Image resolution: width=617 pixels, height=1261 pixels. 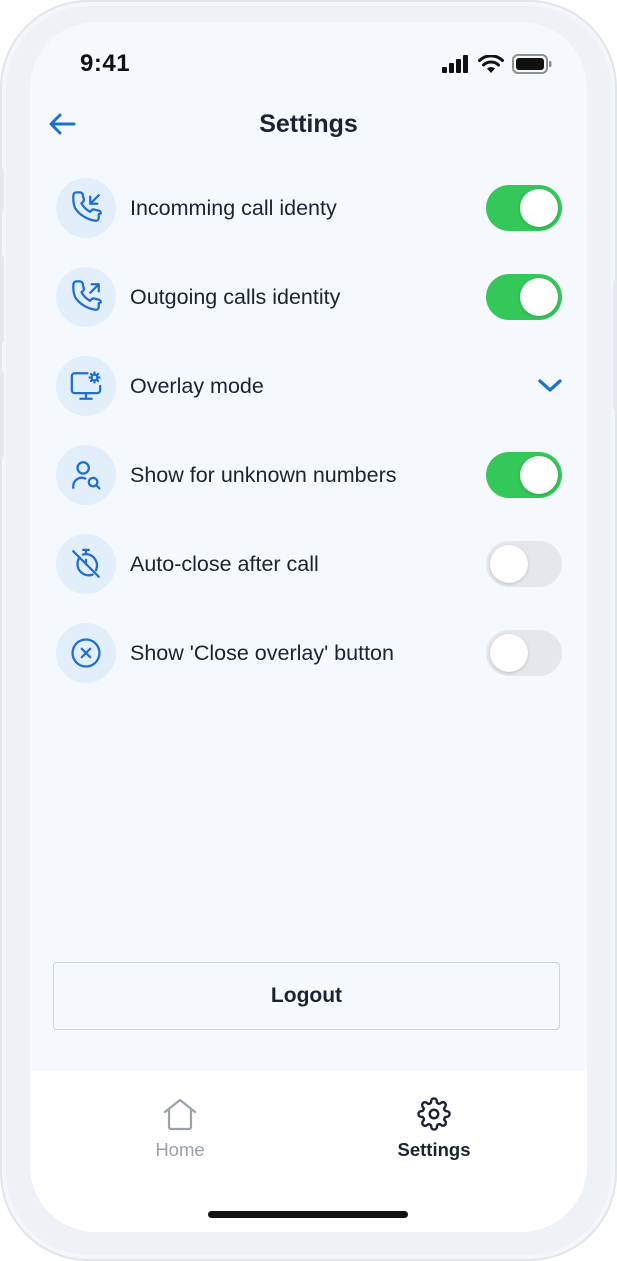 I want to click on status-time: 9:41, so click(x=105, y=63).